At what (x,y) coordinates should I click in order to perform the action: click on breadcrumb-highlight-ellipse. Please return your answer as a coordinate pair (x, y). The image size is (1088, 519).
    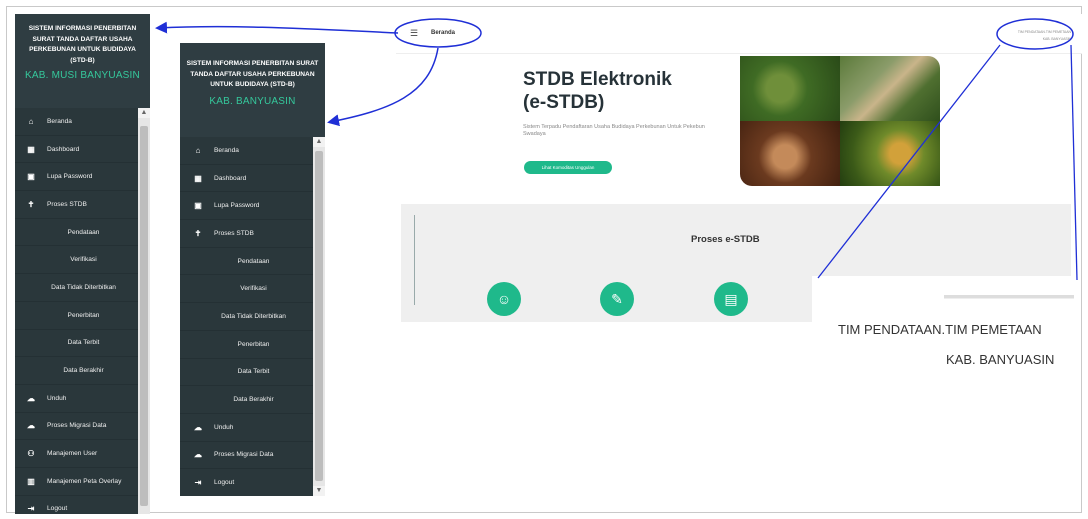
    Looking at the image, I should click on (438, 33).